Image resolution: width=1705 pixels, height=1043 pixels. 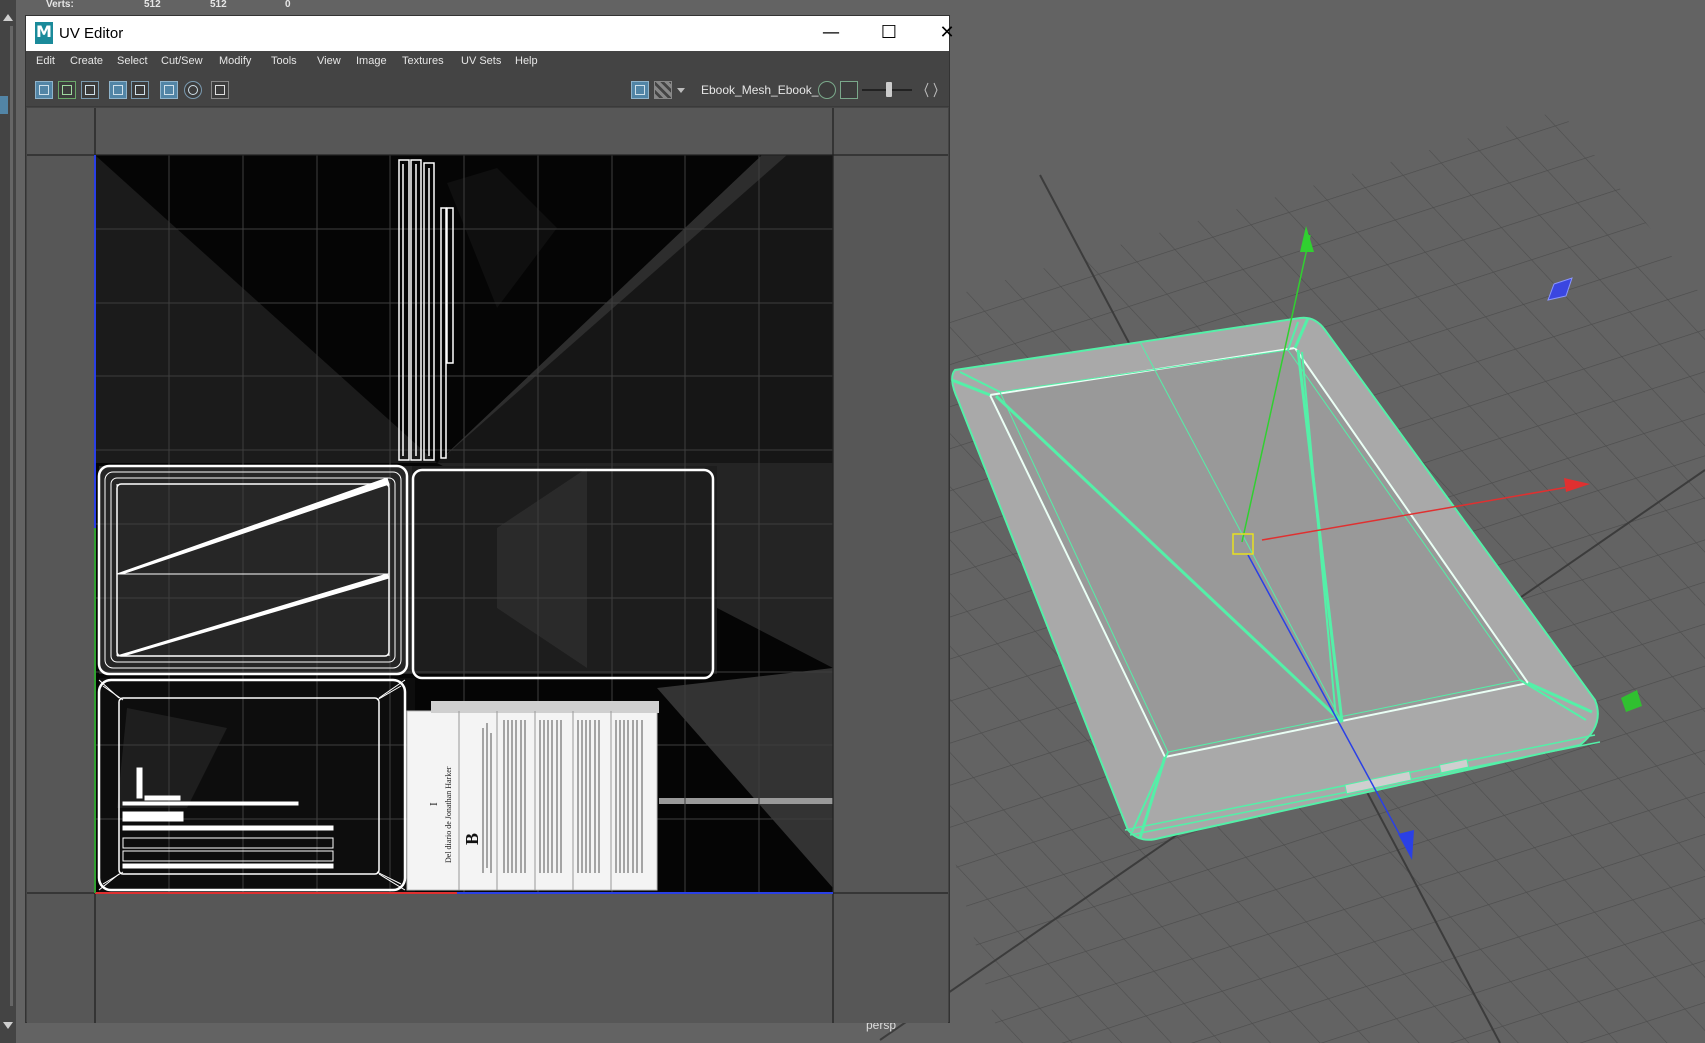 I want to click on minimize-button: —, so click(x=831, y=33).